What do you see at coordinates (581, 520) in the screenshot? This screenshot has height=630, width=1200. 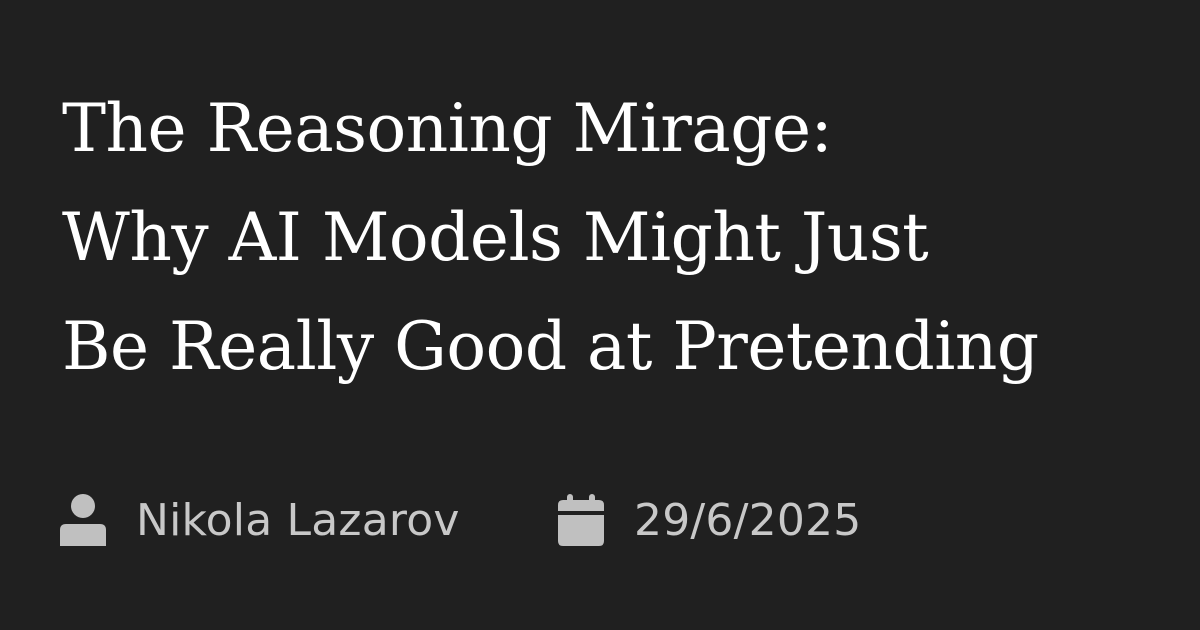 I see `calendar-icon` at bounding box center [581, 520].